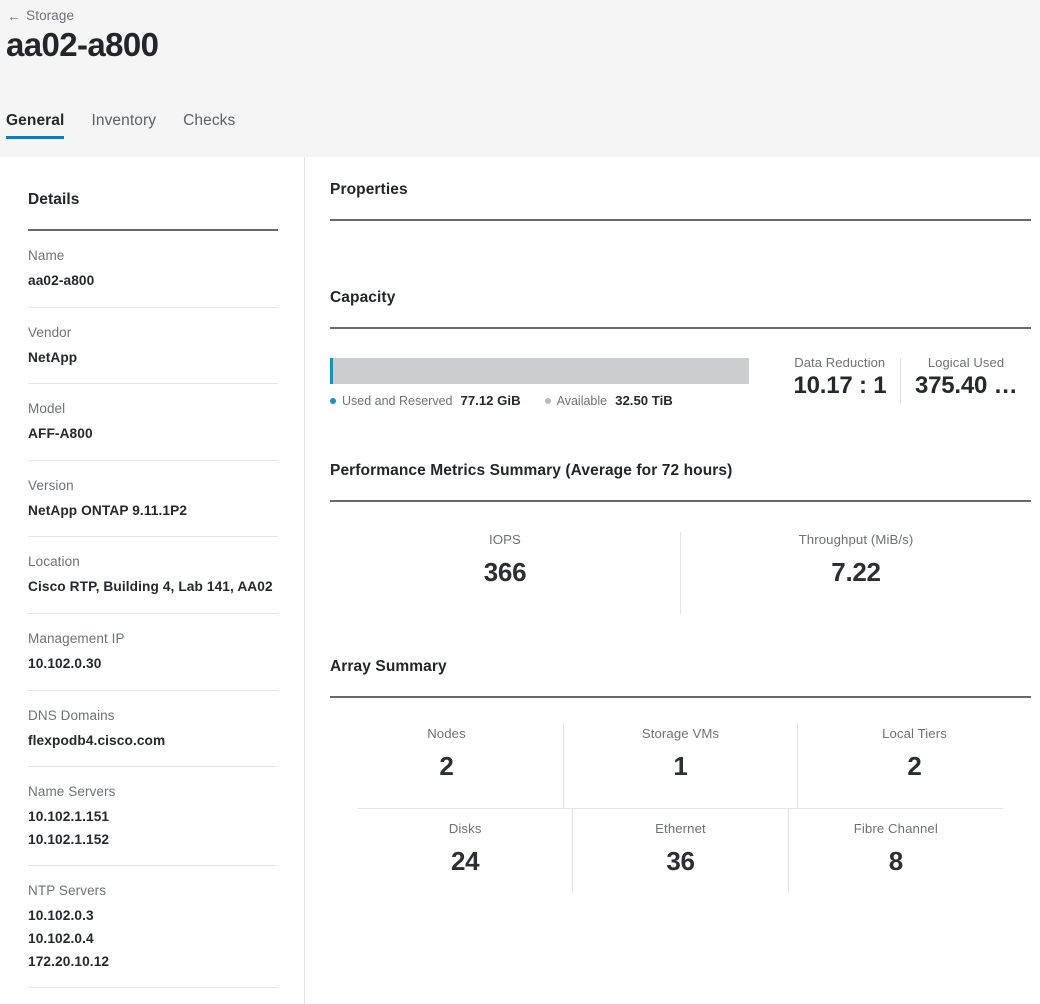 The width and height of the screenshot is (1040, 1004). I want to click on detail-value-line: NetApp ONTAP 9.11.1P2, so click(108, 510).